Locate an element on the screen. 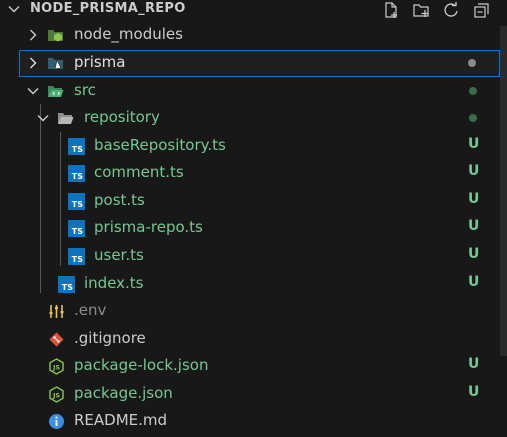 This screenshot has height=437, width=507. prisma-folder-icon is located at coordinates (55, 64).